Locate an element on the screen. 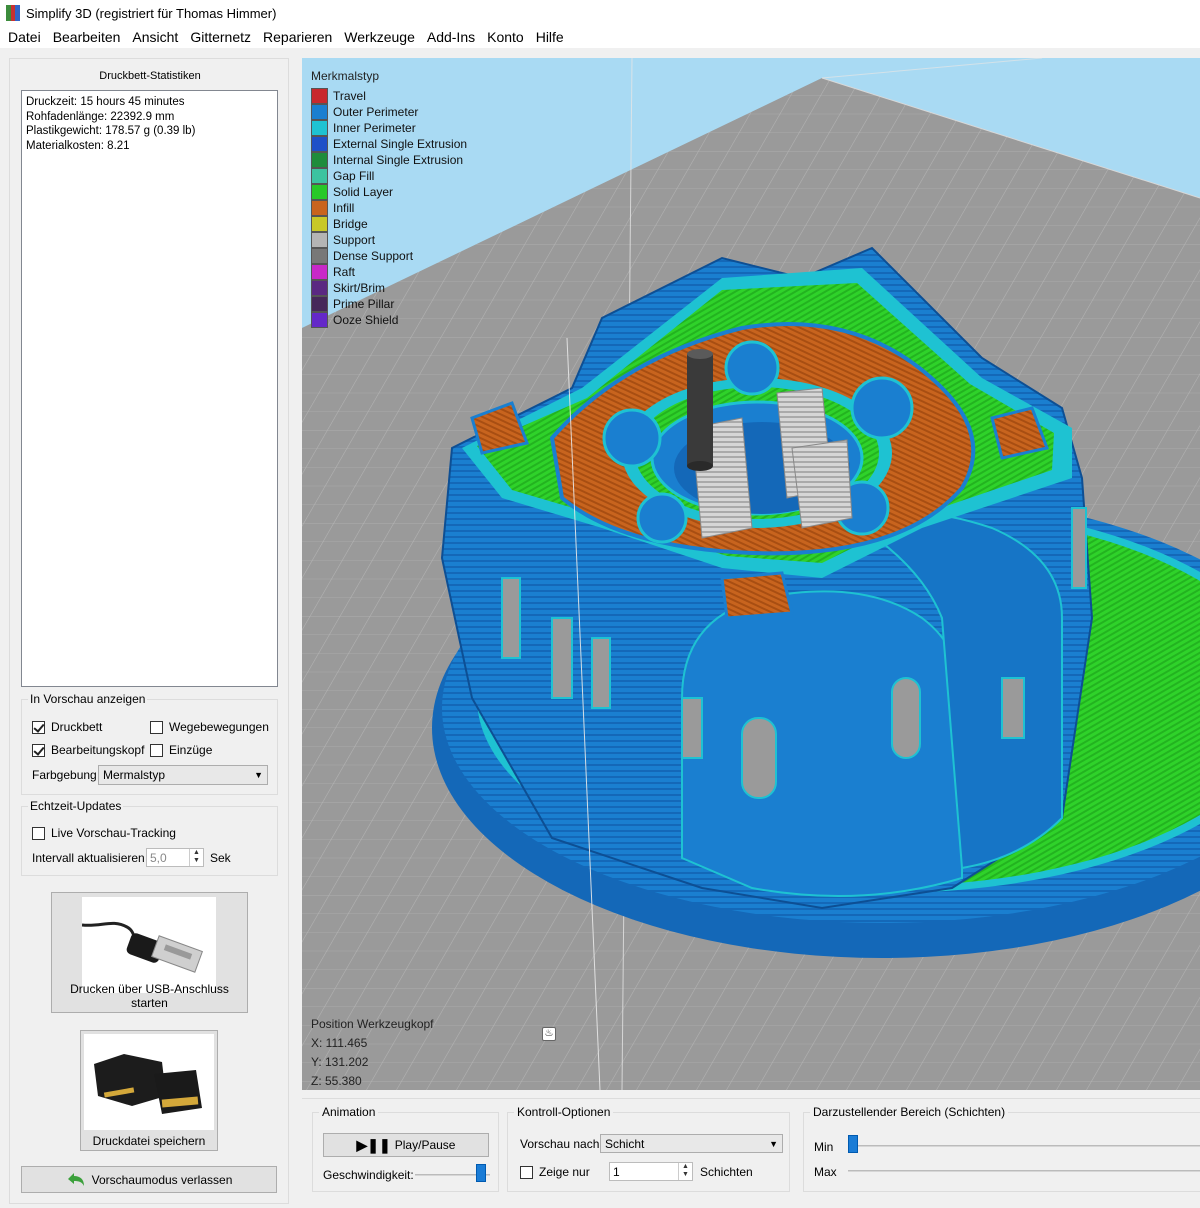  interval-label: Intervall aktualisieren is located at coordinates (88, 858).